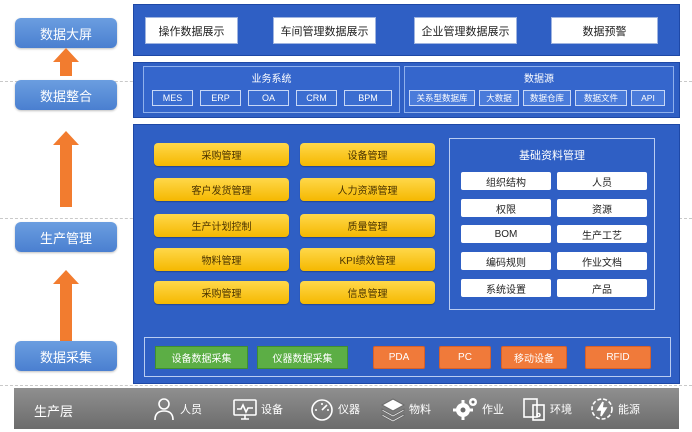 Image resolution: width=692 pixels, height=432 pixels. Describe the element at coordinates (66, 237) in the screenshot. I see `stage-production-mgmt: 生产管理` at that location.